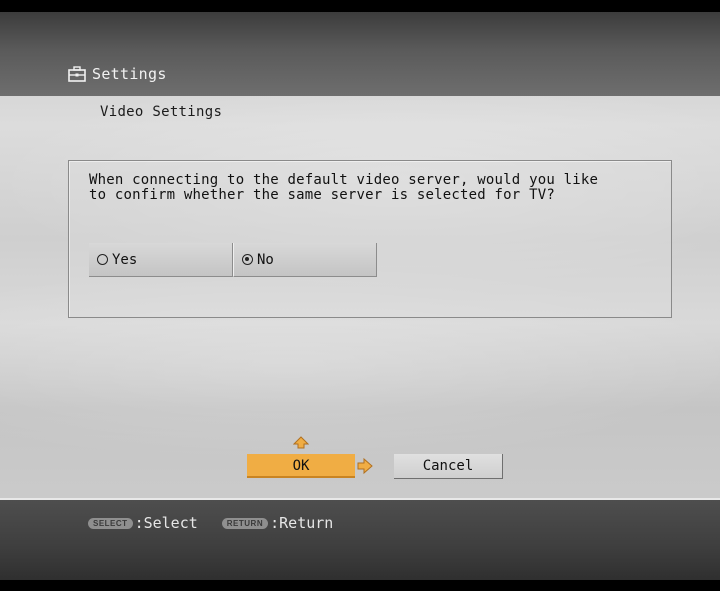 This screenshot has height=591, width=720. What do you see at coordinates (245, 523) in the screenshot?
I see `return-key-icon: RETURN` at bounding box center [245, 523].